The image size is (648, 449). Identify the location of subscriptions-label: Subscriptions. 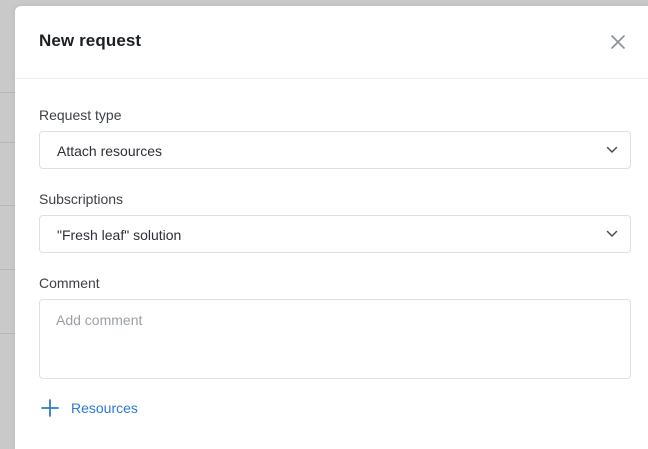
(81, 199).